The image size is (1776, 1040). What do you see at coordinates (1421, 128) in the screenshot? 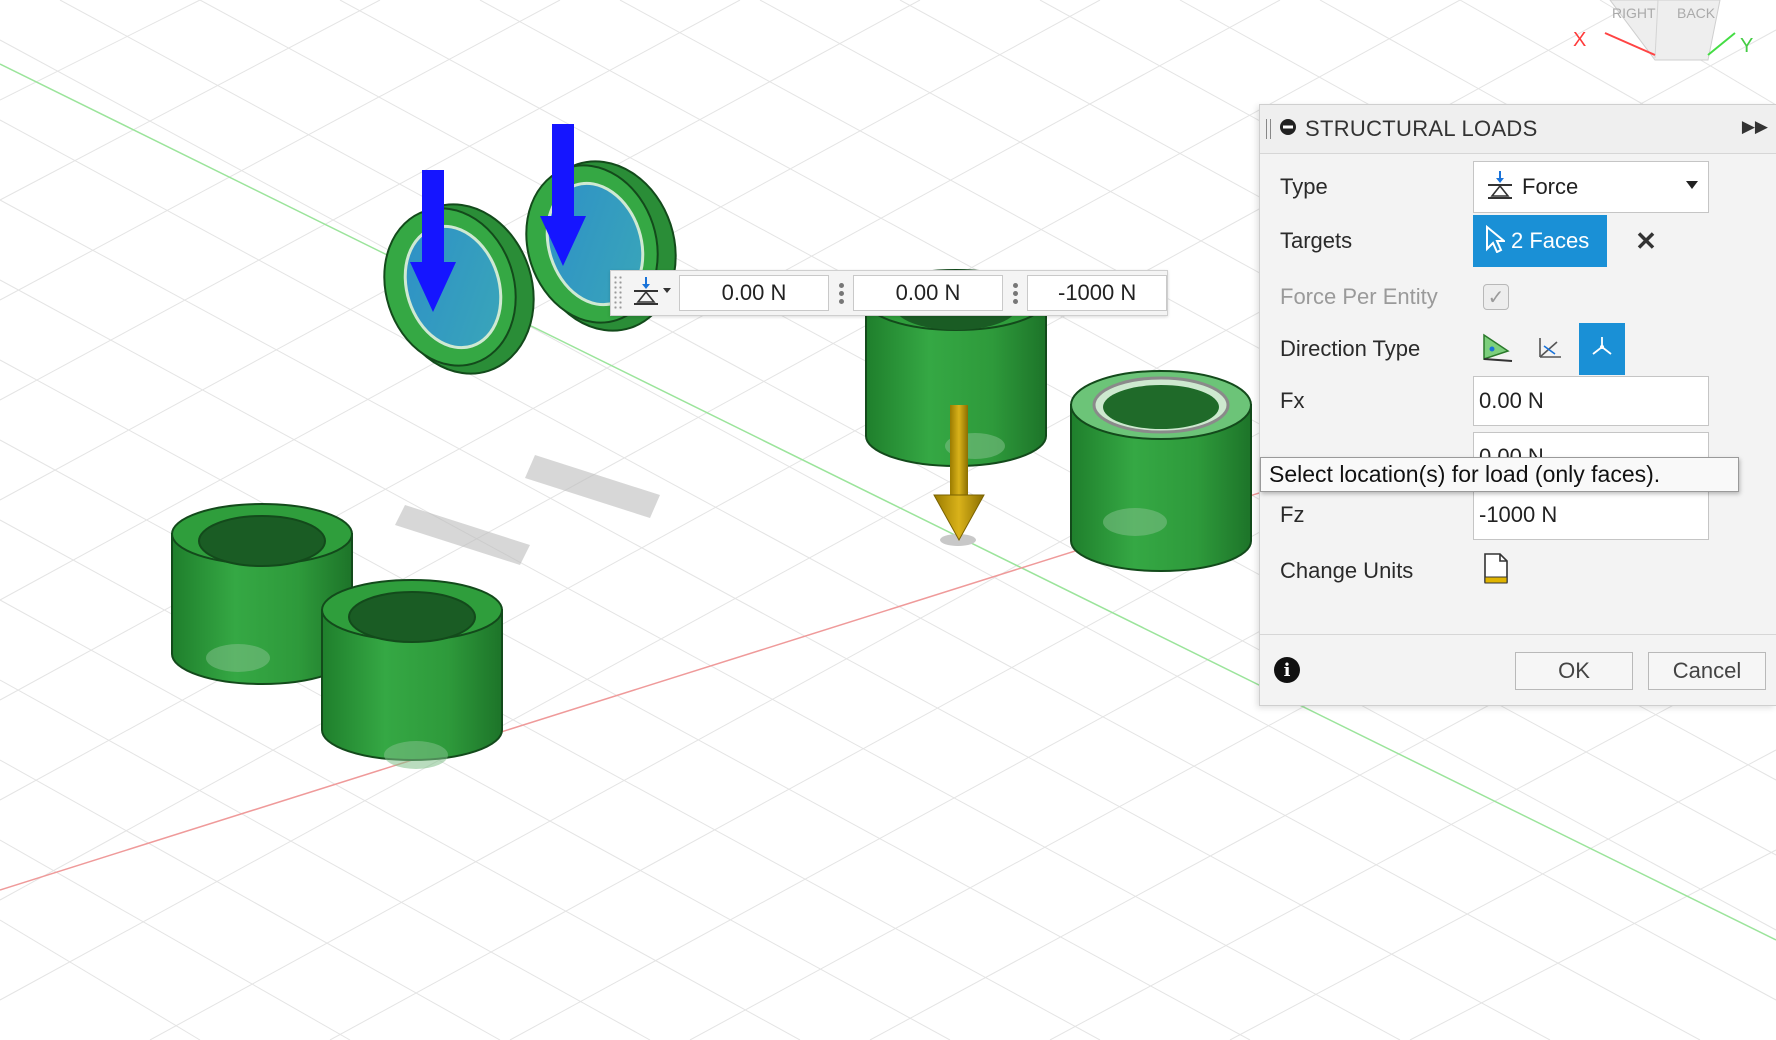
I see `panel-title: STRUCTURAL LOADS` at bounding box center [1421, 128].